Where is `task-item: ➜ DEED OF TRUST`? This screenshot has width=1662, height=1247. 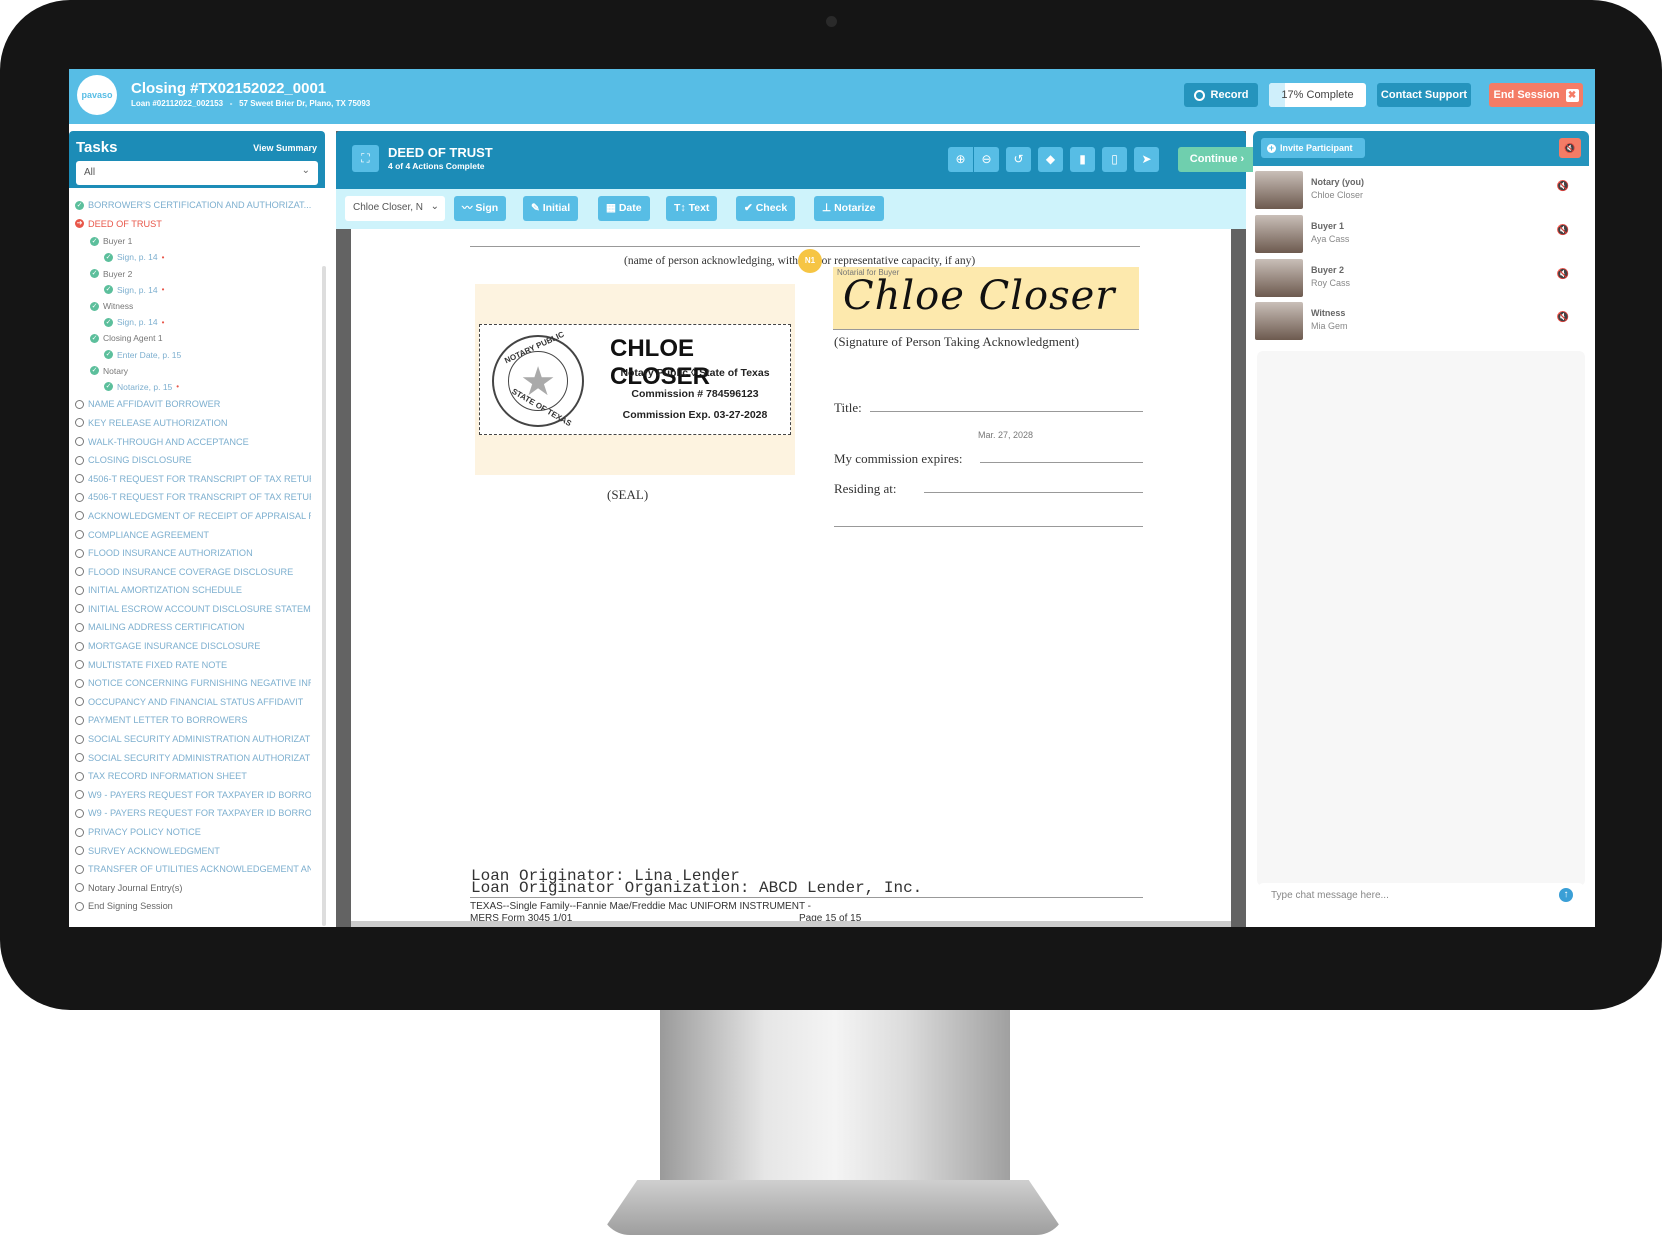
task-item: ➜ DEED OF TRUST is located at coordinates (193, 224).